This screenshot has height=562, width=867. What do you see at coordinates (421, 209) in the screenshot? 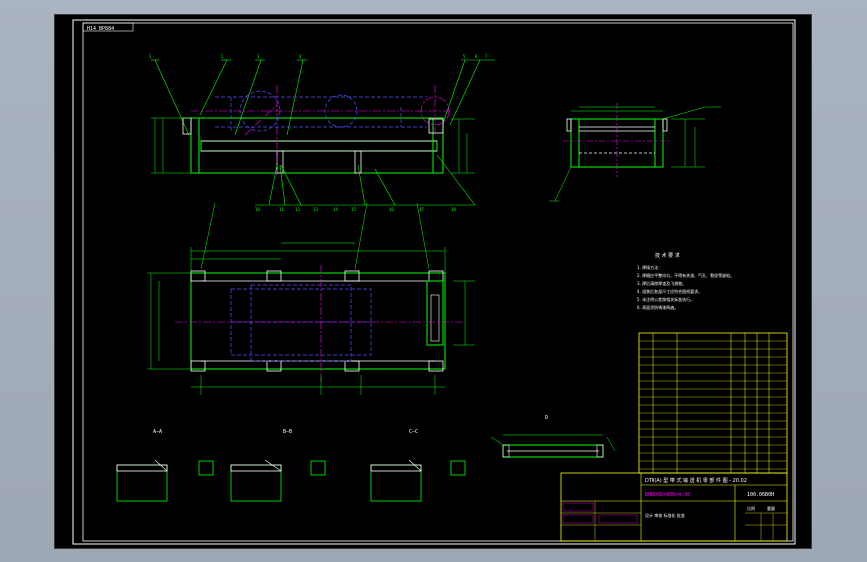
I see `svg-text: 17` at bounding box center [421, 209].